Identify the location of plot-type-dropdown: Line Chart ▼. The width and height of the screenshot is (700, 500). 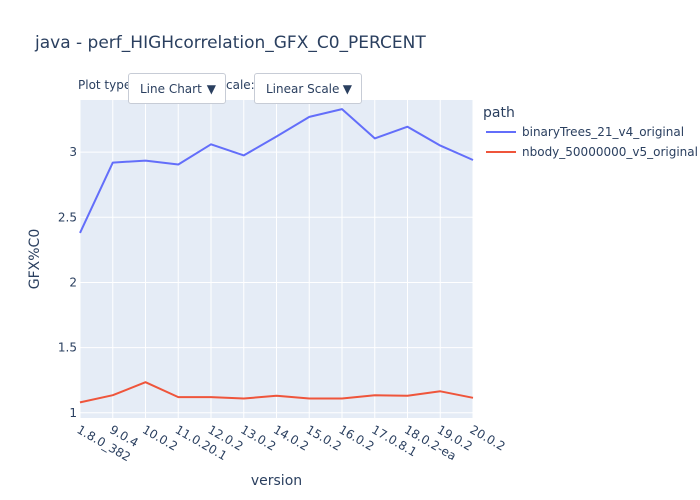
(177, 88).